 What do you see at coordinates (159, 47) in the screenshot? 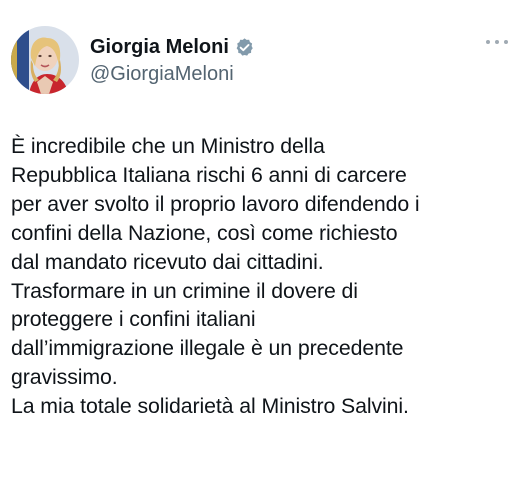
I see `display-name: Giorgia Meloni` at bounding box center [159, 47].